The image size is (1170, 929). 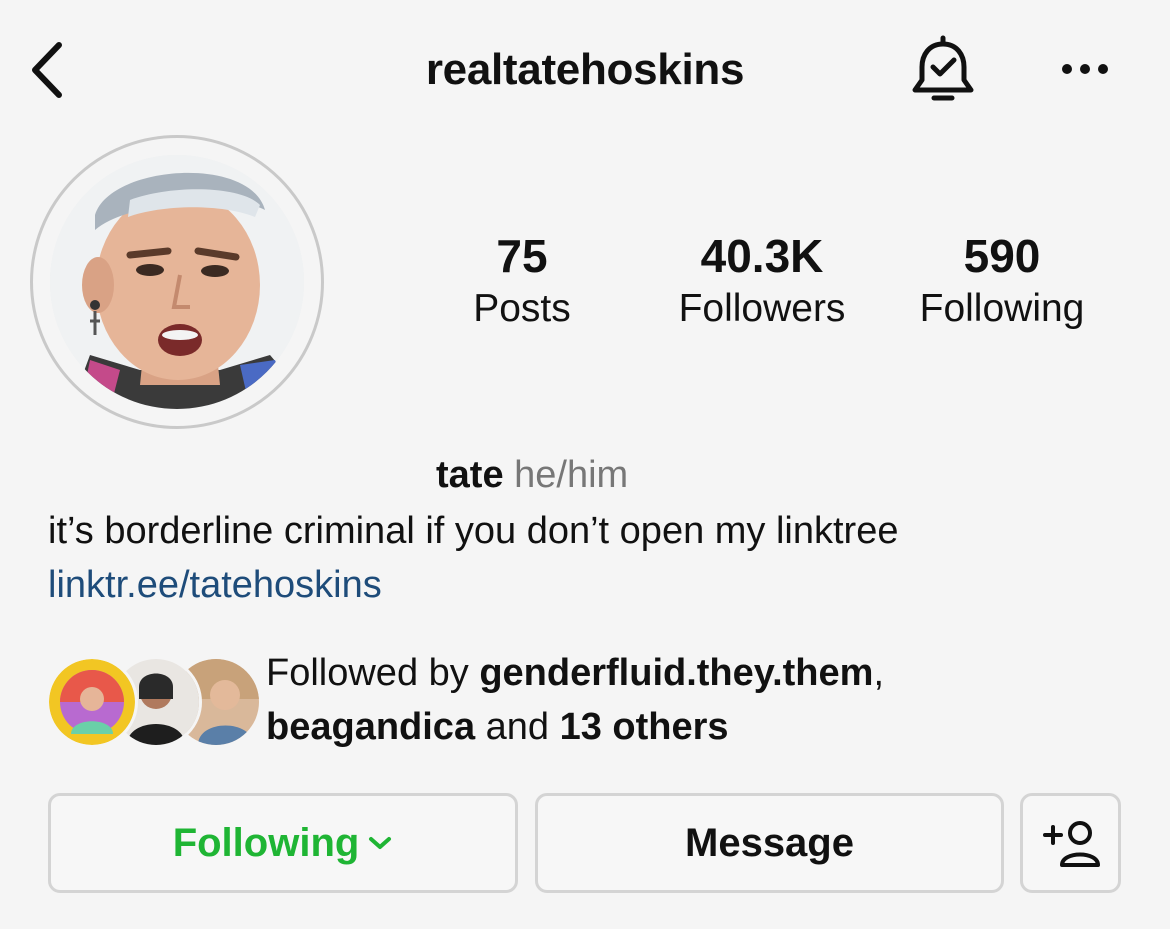 I want to click on suggested-accounts-button, so click(x=1070, y=843).